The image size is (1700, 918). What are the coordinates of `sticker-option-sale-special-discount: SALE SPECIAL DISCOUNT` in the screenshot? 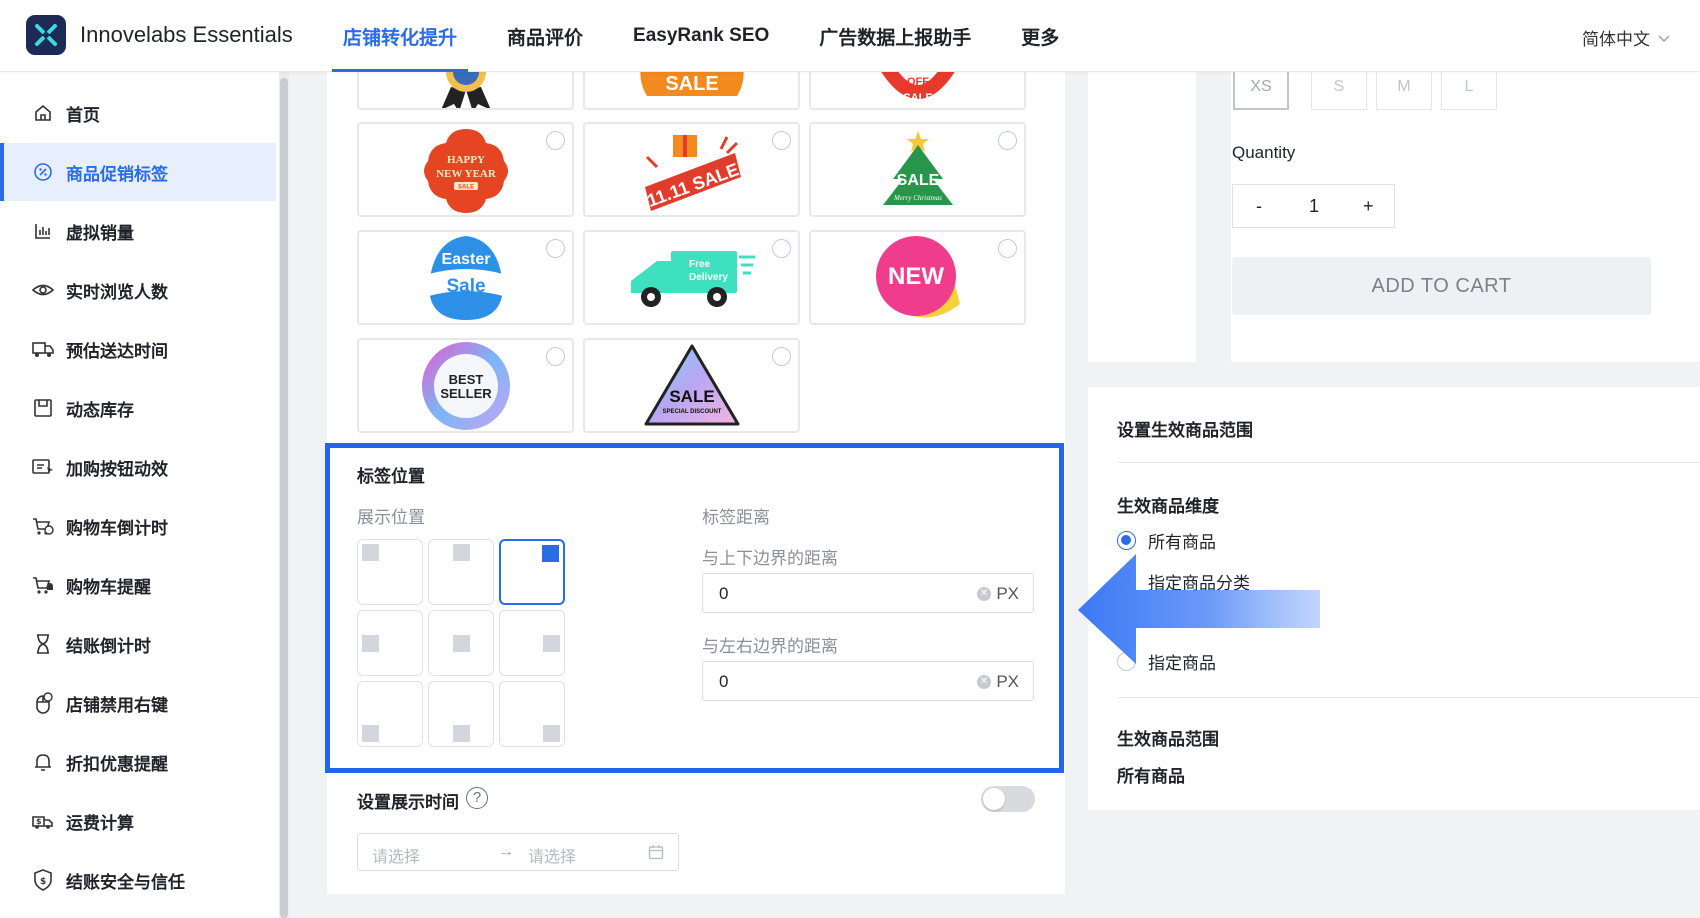 It's located at (691, 385).